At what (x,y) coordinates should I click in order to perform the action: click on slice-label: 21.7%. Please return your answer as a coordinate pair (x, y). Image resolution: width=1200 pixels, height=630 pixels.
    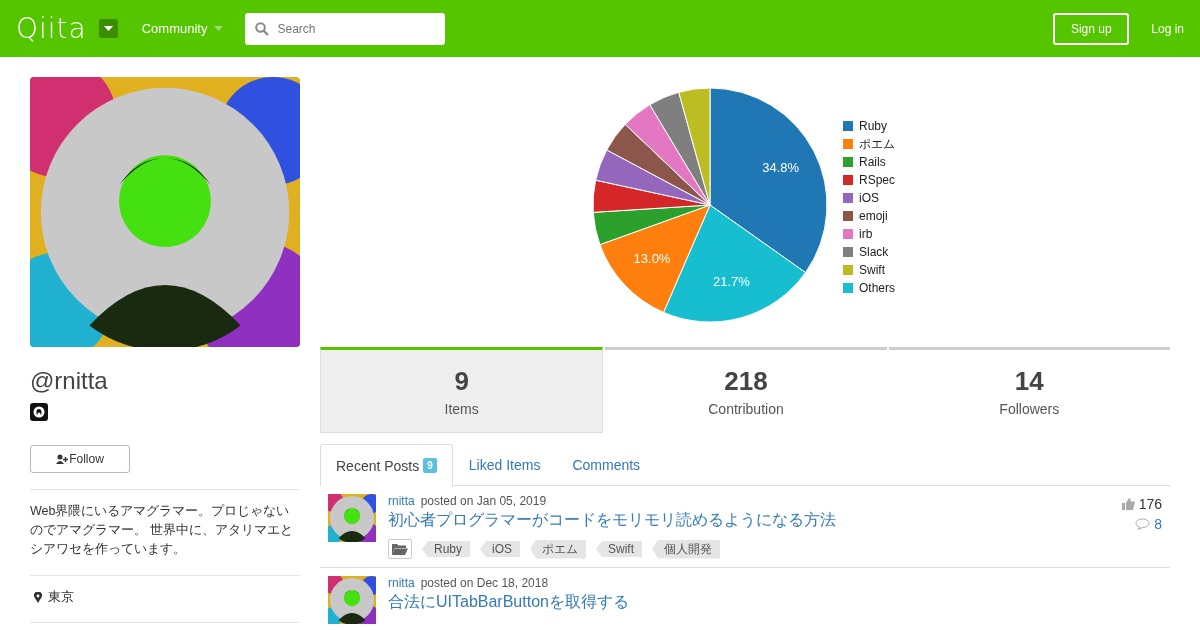
    Looking at the image, I should click on (731, 281).